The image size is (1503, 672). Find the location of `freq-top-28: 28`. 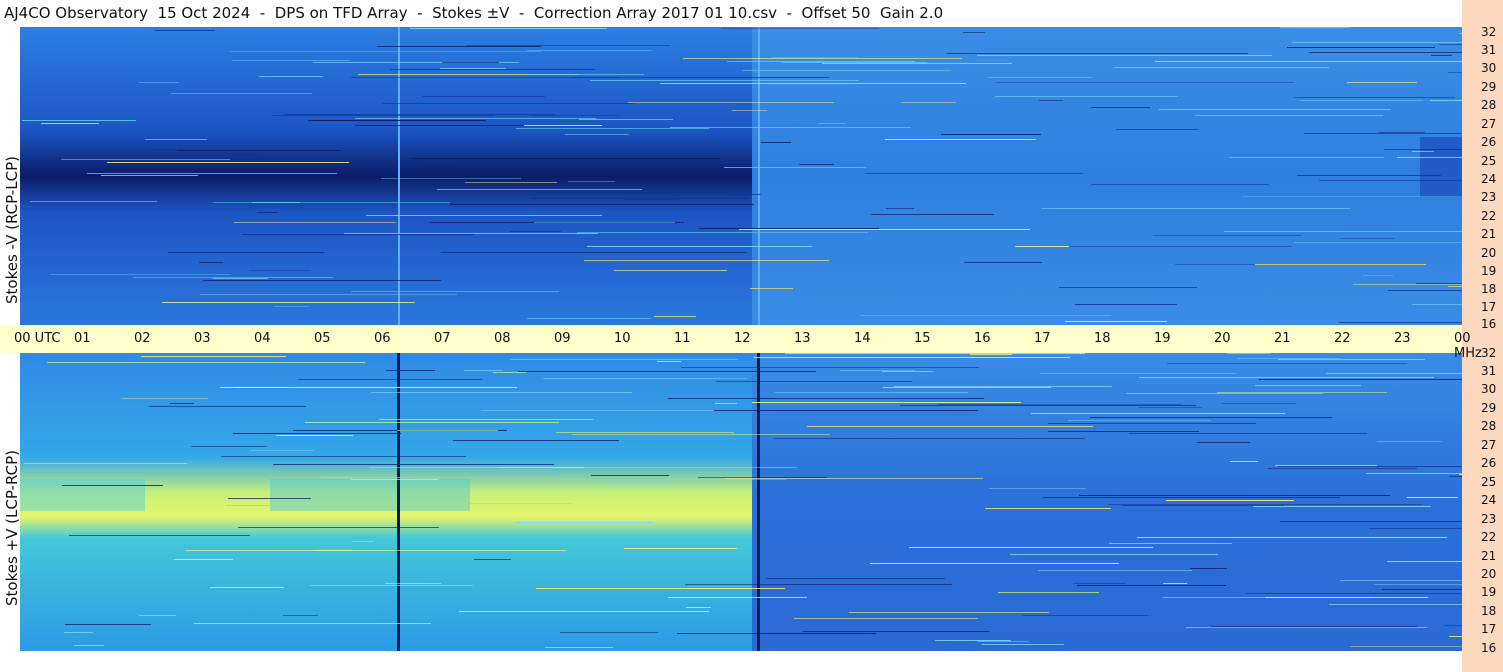

freq-top-28: 28 is located at coordinates (1489, 105).